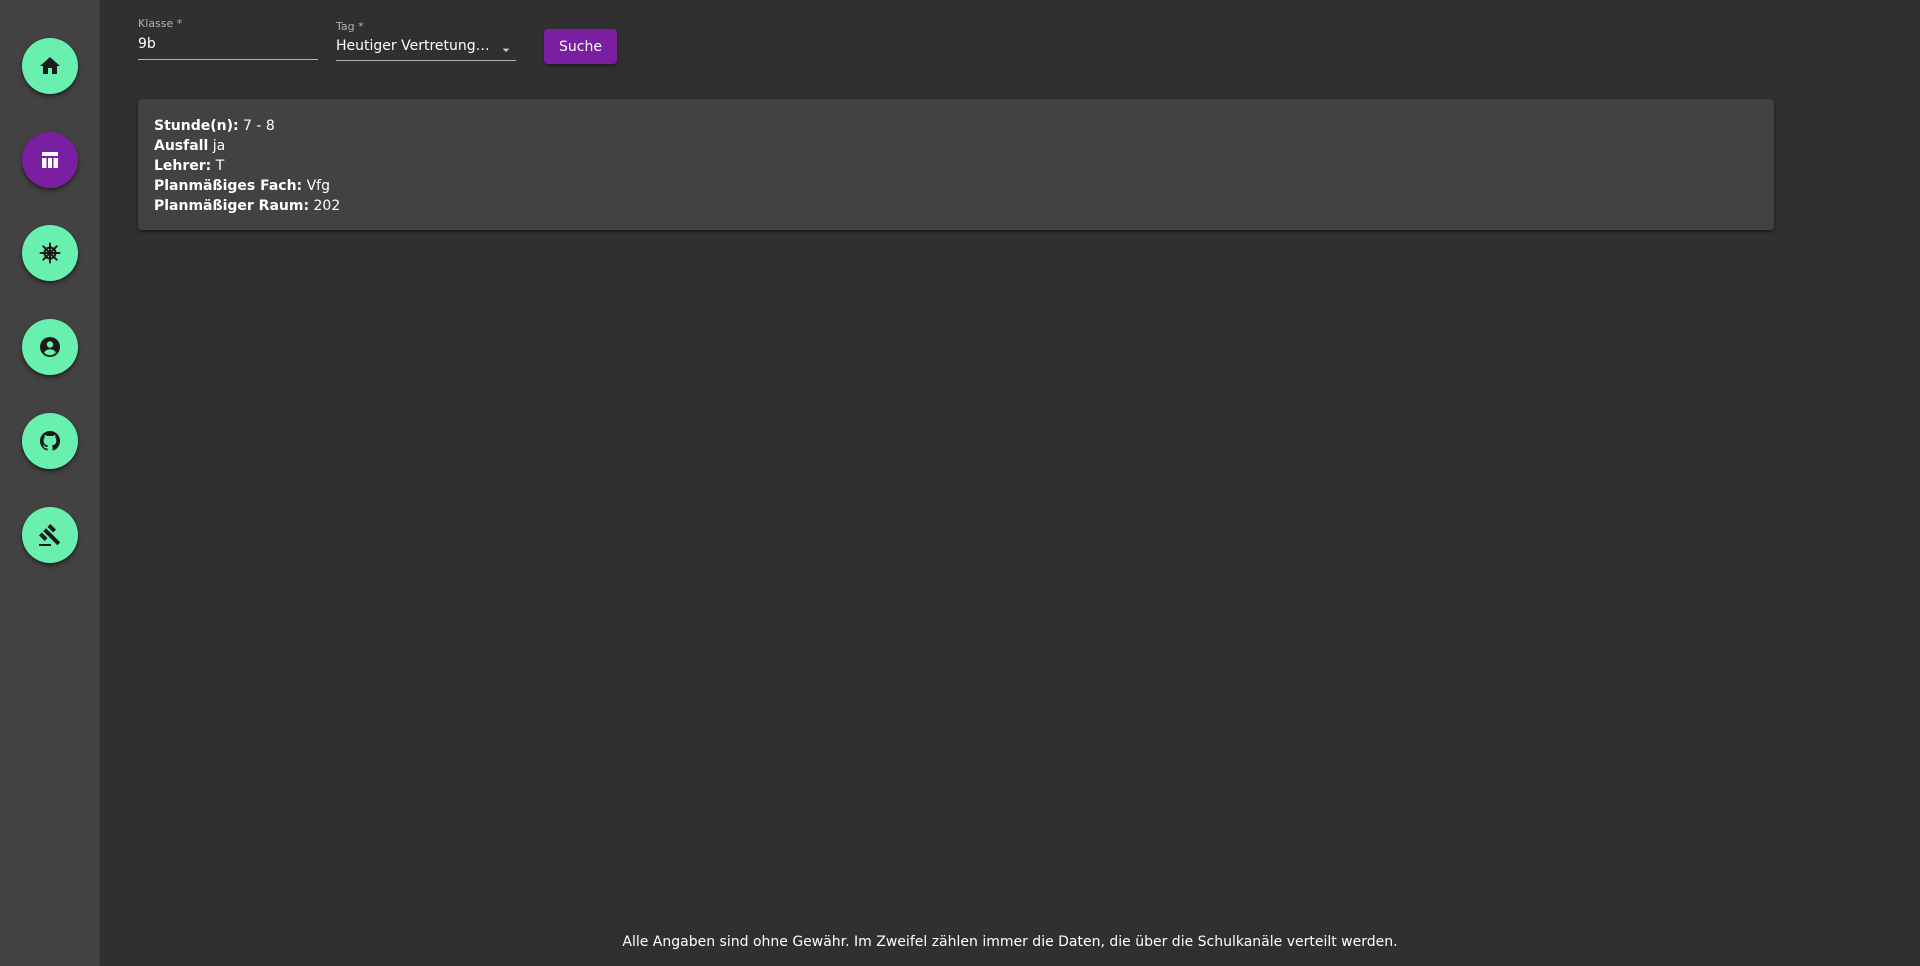 The image size is (1920, 966). What do you see at coordinates (506, 50) in the screenshot?
I see `dropdown-arrow-icon` at bounding box center [506, 50].